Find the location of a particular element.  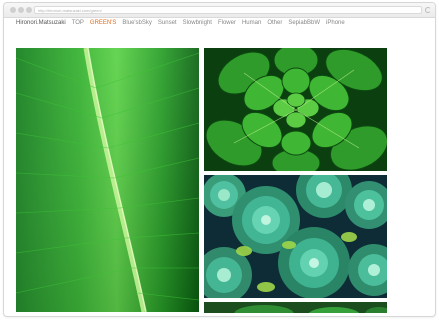

nav-item-sunset: Sunset is located at coordinates (167, 23).